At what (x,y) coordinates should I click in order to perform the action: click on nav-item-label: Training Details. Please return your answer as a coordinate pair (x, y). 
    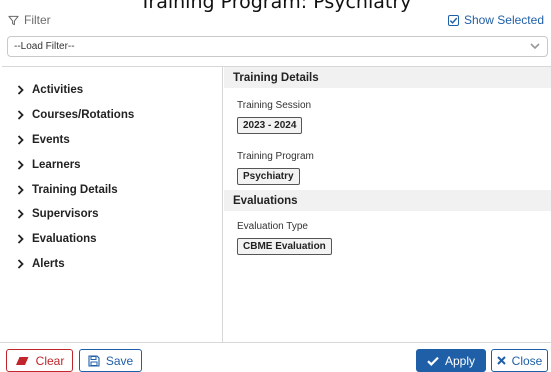
    Looking at the image, I should click on (75, 189).